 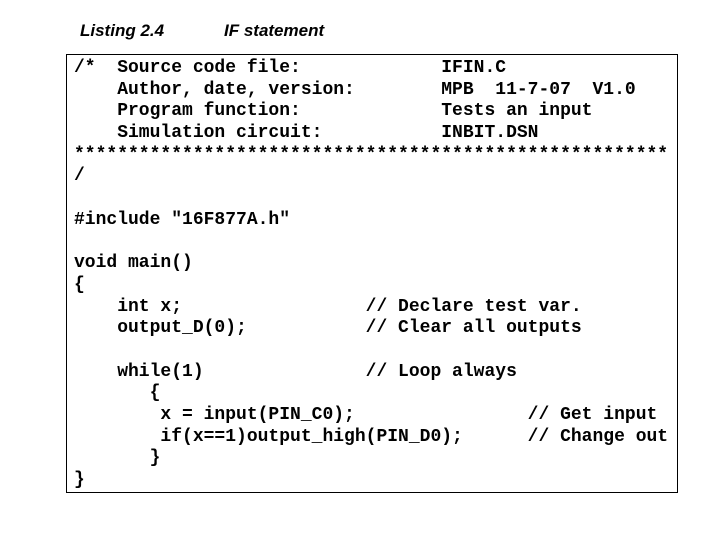 I want to click on code-line: #include "16F877A.h", so click(x=182, y=219).